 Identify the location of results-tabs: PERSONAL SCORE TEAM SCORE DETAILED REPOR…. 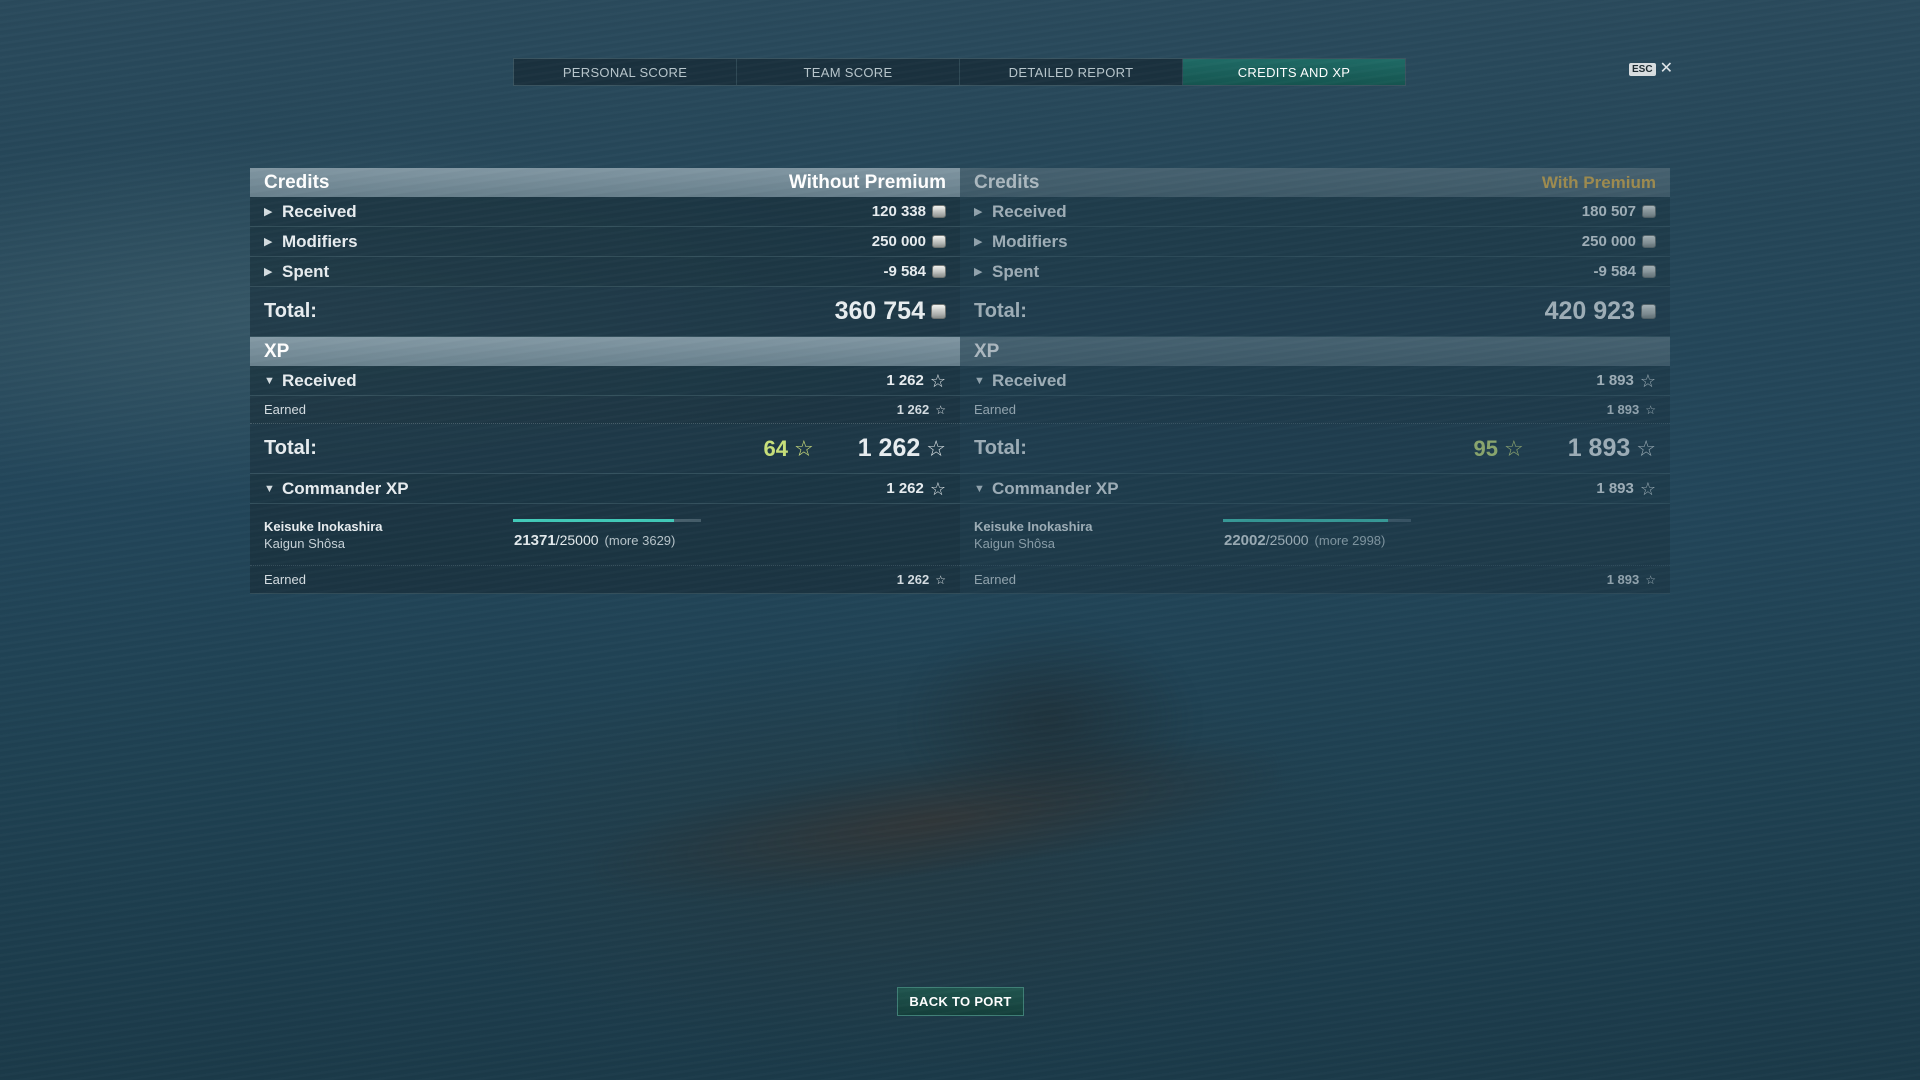
(959, 72).